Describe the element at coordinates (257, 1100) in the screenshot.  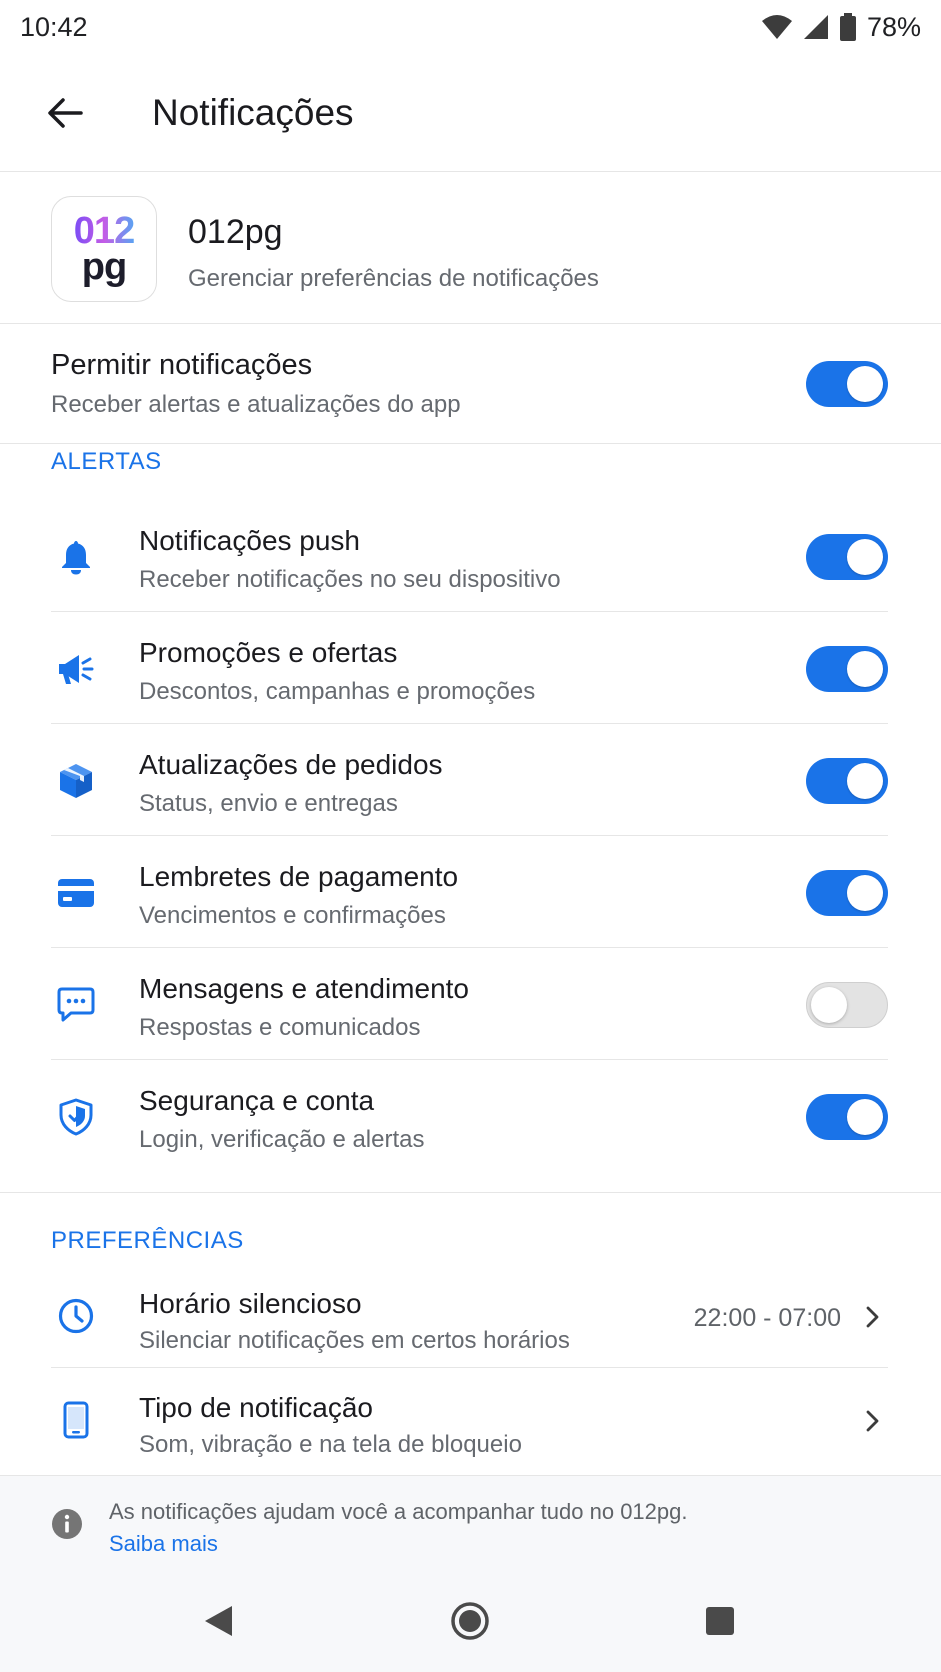
I see `alert-title: Segurança e conta` at that location.